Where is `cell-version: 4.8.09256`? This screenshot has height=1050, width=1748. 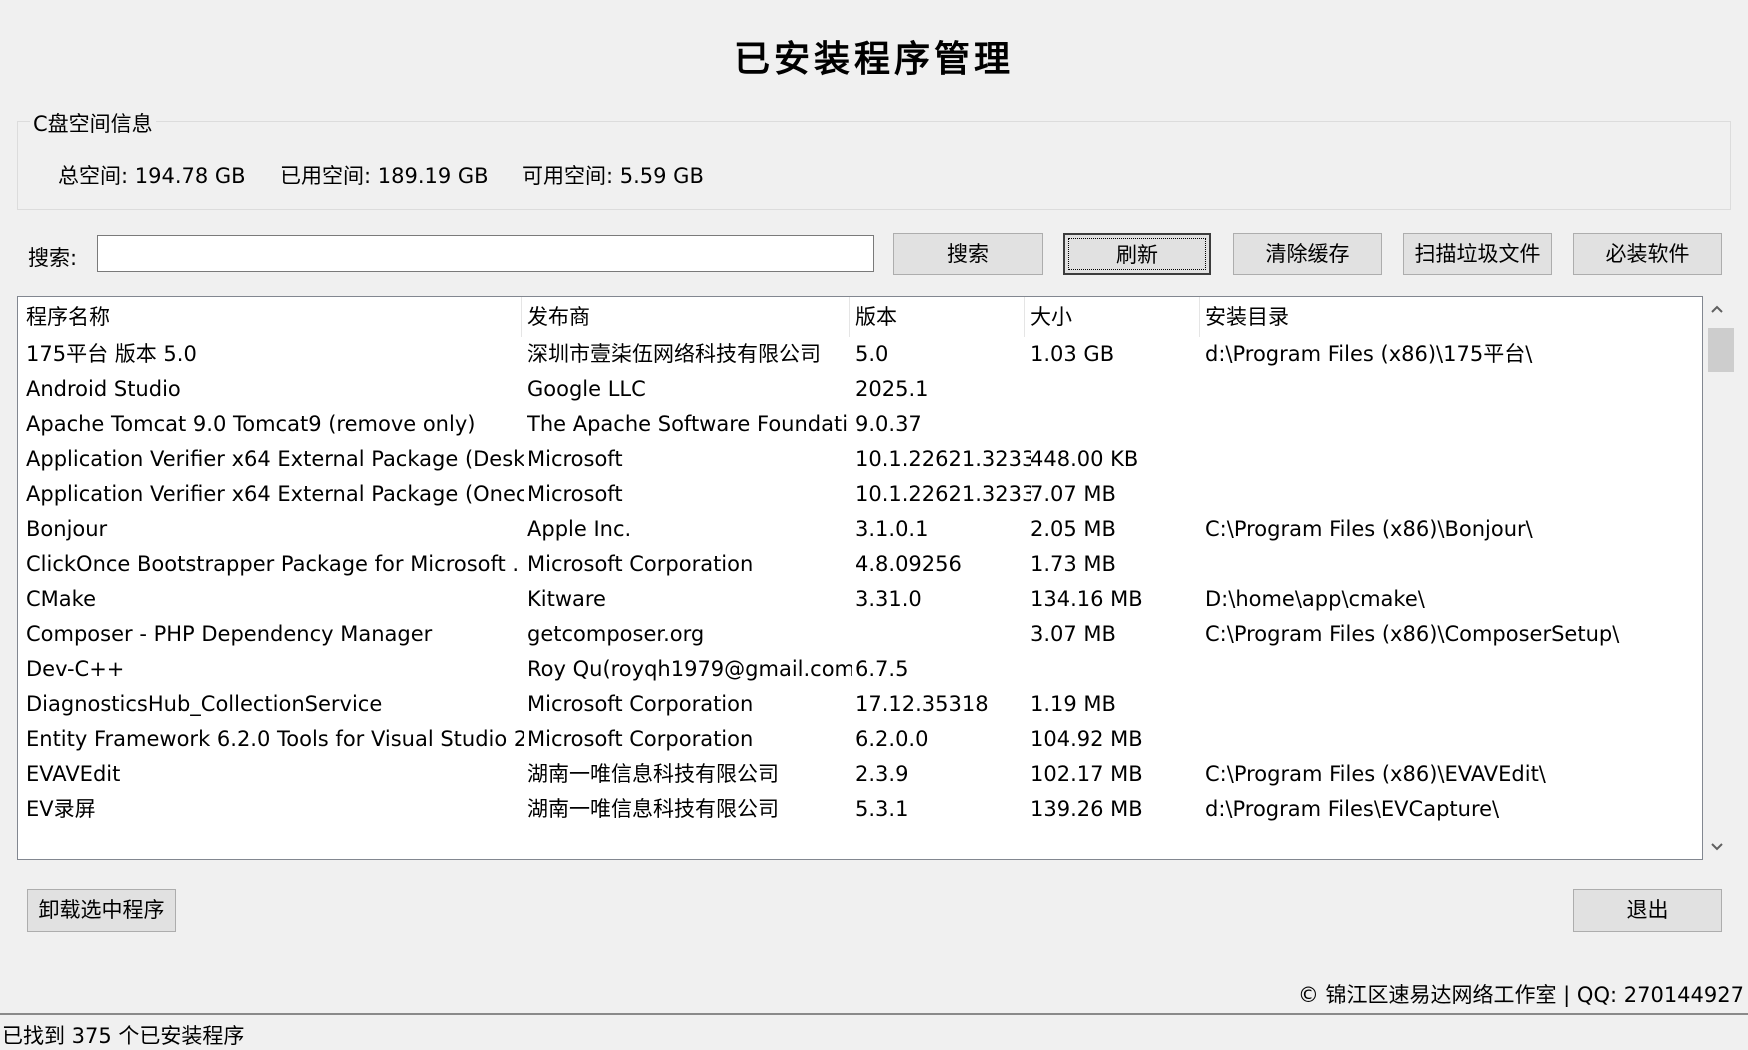 cell-version: 4.8.09256 is located at coordinates (908, 564).